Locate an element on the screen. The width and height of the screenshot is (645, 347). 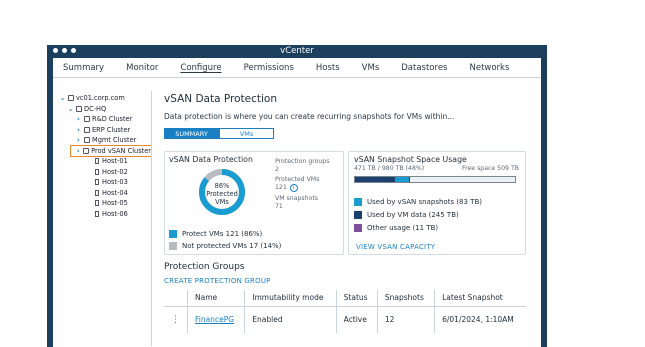
bar-vm-data-segment is located at coordinates (375, 179).